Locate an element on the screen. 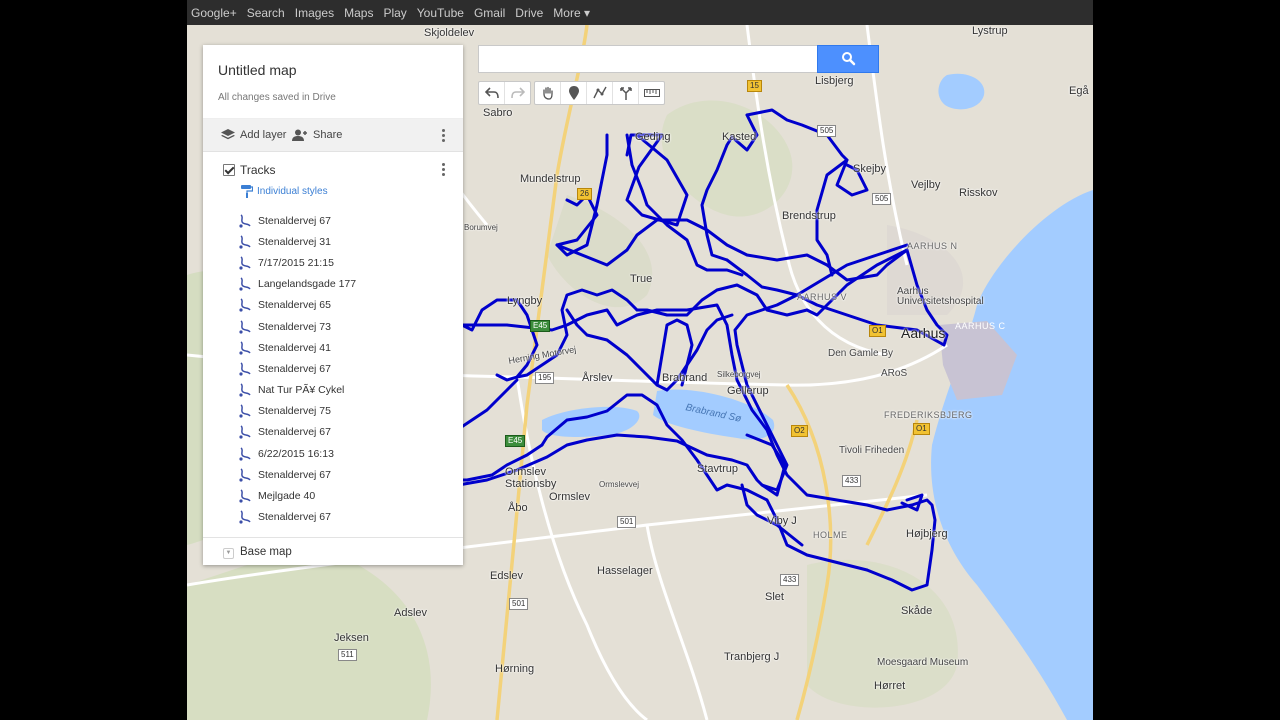 This screenshot has height=720, width=1280. gbar-link-youtube: YouTube is located at coordinates (440, 13).